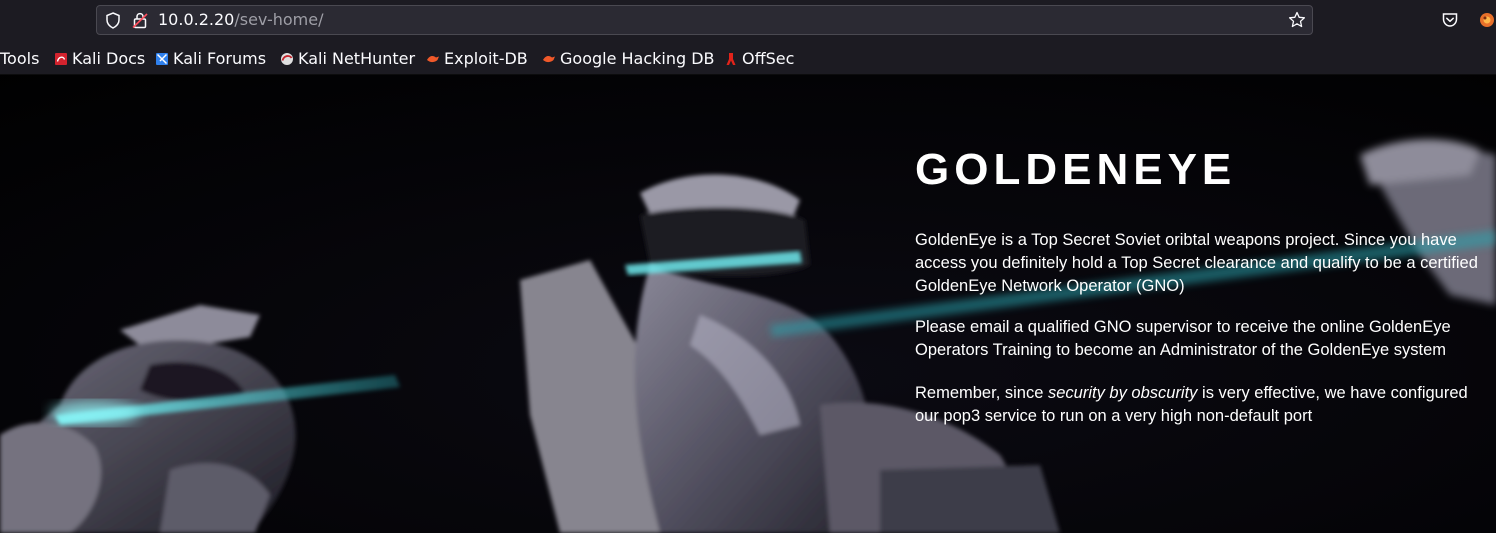 This screenshot has width=1496, height=533. I want to click on bookmark-label: Google Hacking DB, so click(637, 58).